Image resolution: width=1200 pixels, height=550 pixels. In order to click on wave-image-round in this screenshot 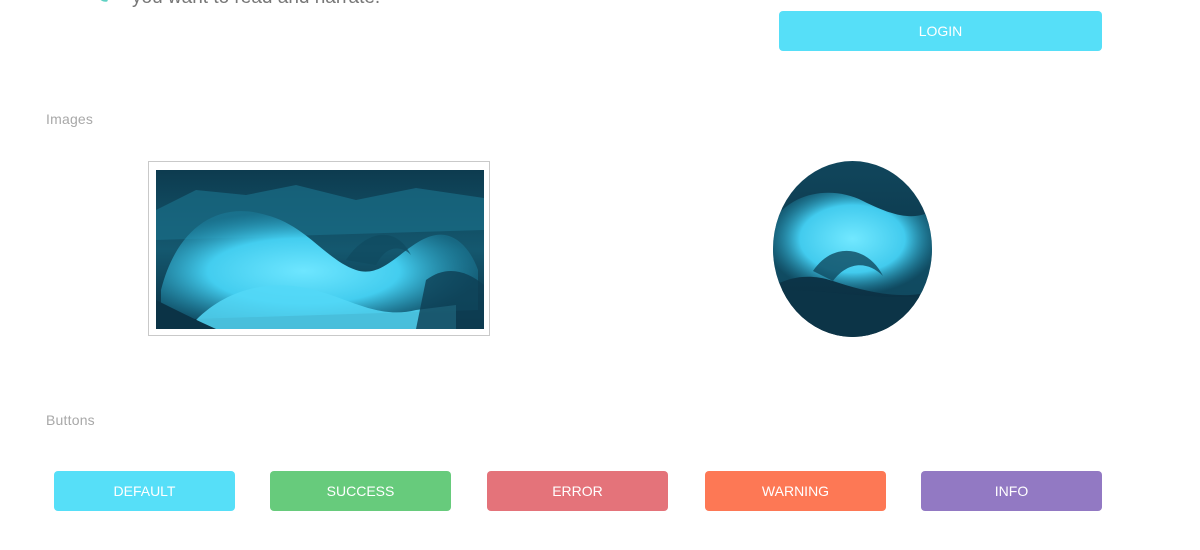, I will do `click(852, 249)`.